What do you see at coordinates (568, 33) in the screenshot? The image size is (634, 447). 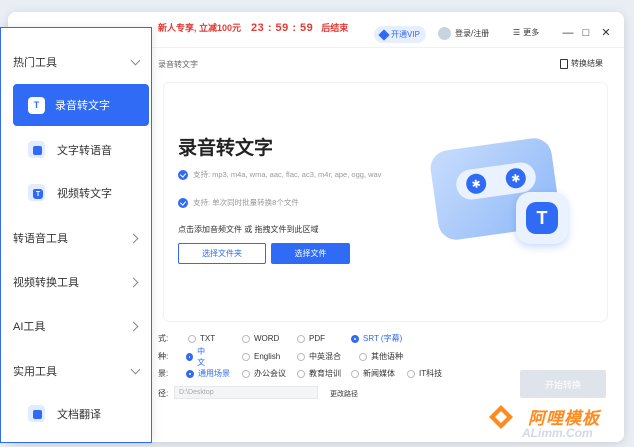 I see `minimize-button: —` at bounding box center [568, 33].